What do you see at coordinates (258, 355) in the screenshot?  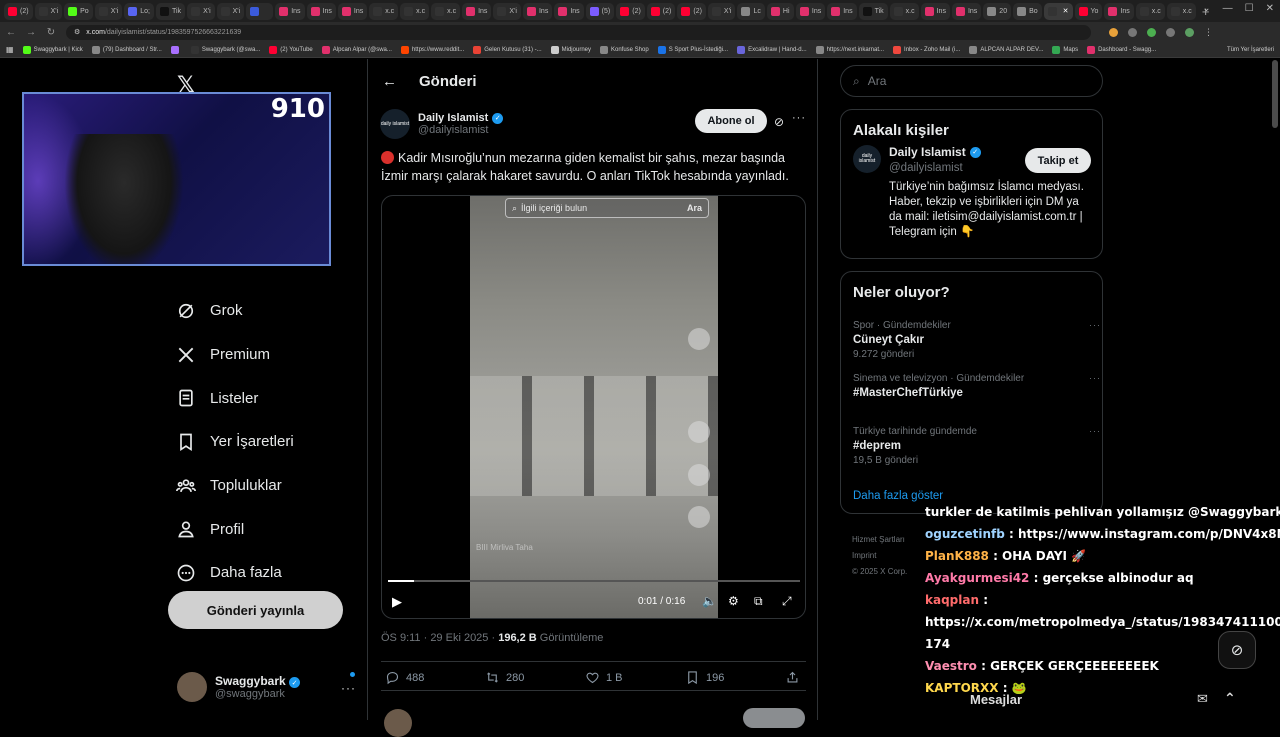 I see `nav-item-premium: Premium` at bounding box center [258, 355].